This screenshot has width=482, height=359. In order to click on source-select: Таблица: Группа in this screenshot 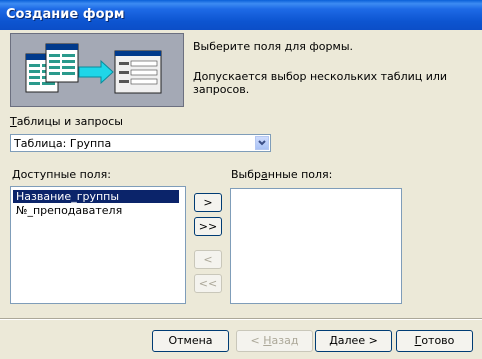, I will do `click(140, 143)`.